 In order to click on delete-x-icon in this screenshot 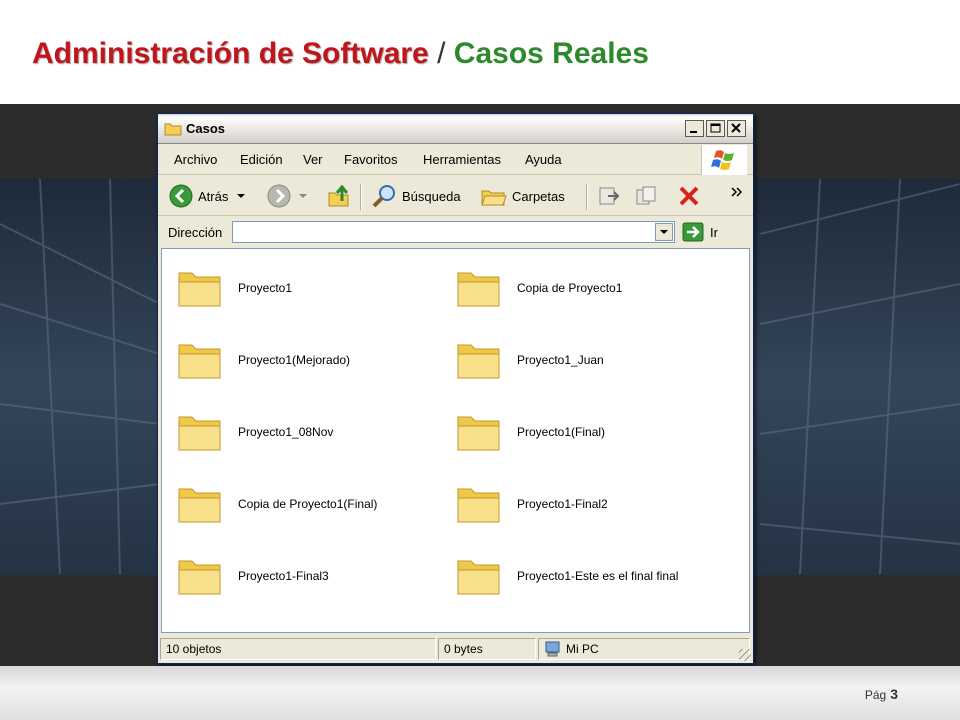, I will do `click(689, 196)`.